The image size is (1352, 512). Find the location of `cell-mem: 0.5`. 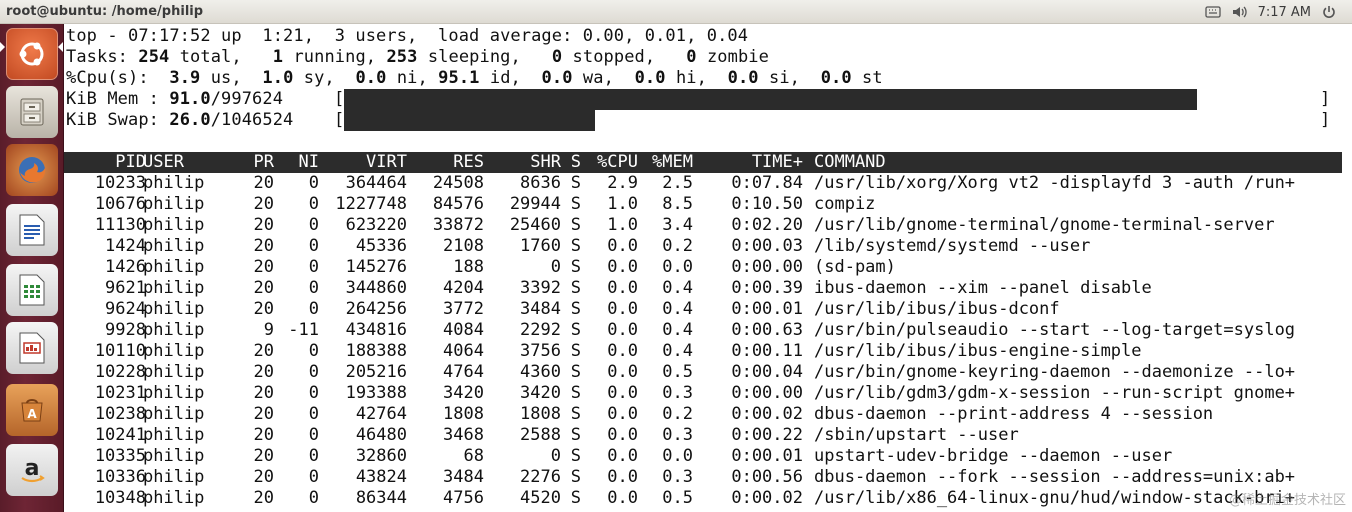

cell-mem: 0.5 is located at coordinates (677, 372).